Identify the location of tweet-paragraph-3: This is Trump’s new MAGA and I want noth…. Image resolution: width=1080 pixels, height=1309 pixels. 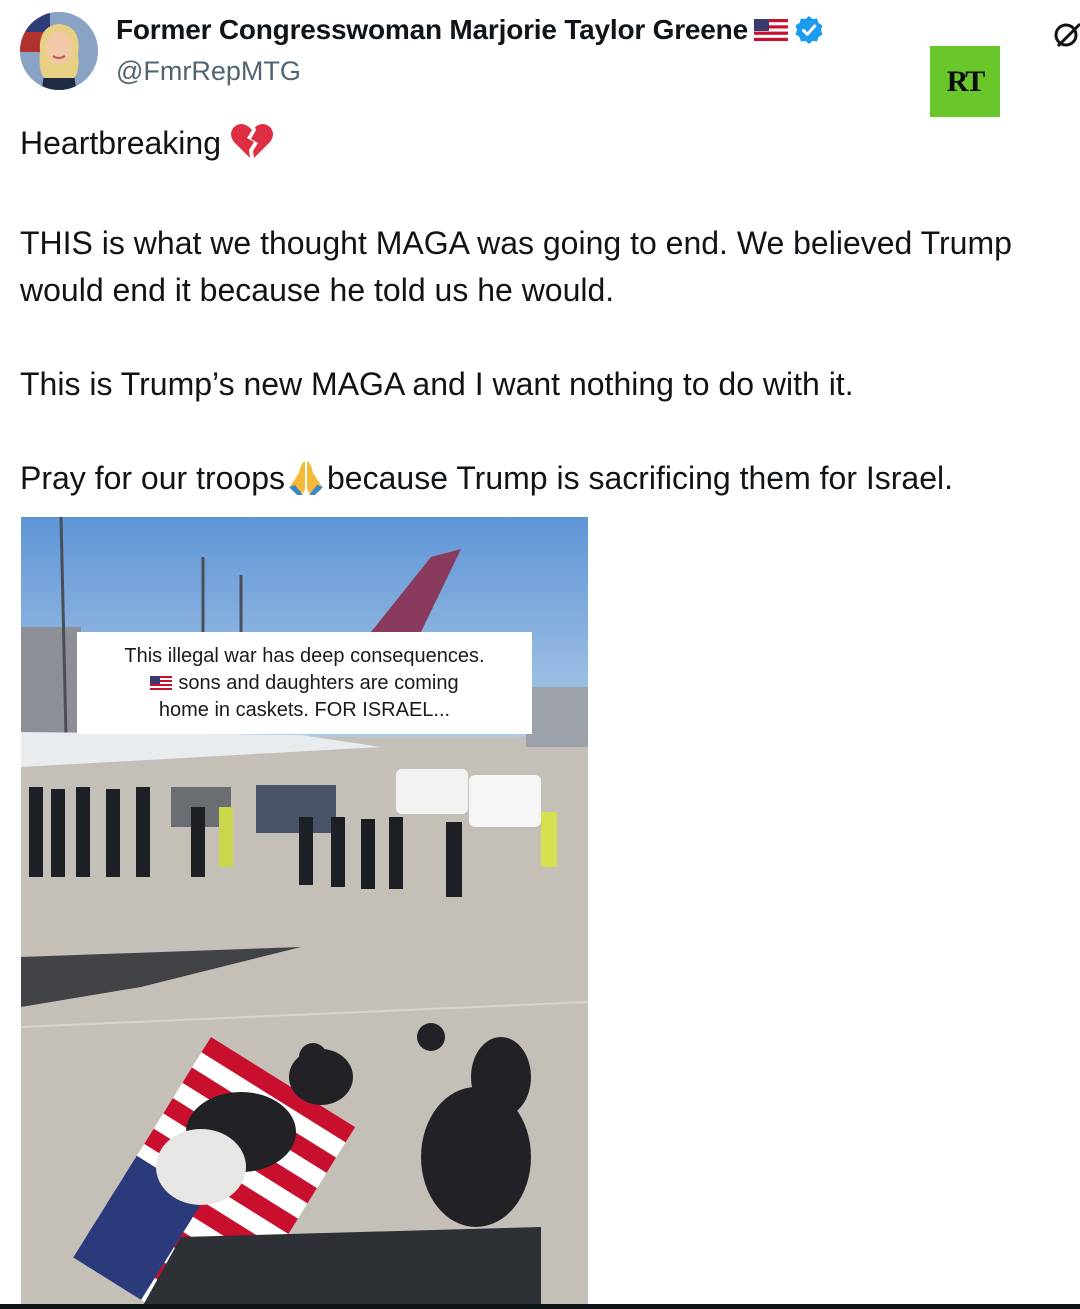
(437, 384).